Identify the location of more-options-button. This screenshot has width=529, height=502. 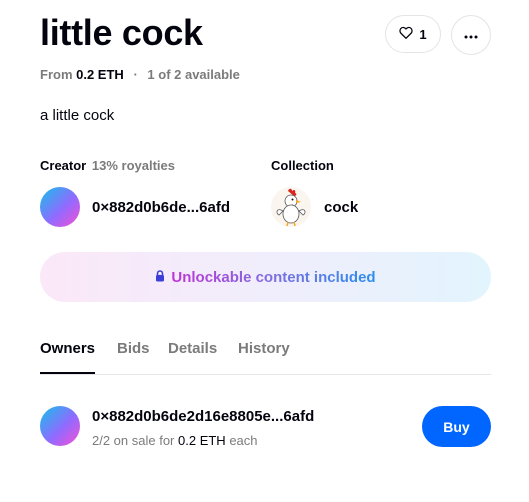
(471, 35).